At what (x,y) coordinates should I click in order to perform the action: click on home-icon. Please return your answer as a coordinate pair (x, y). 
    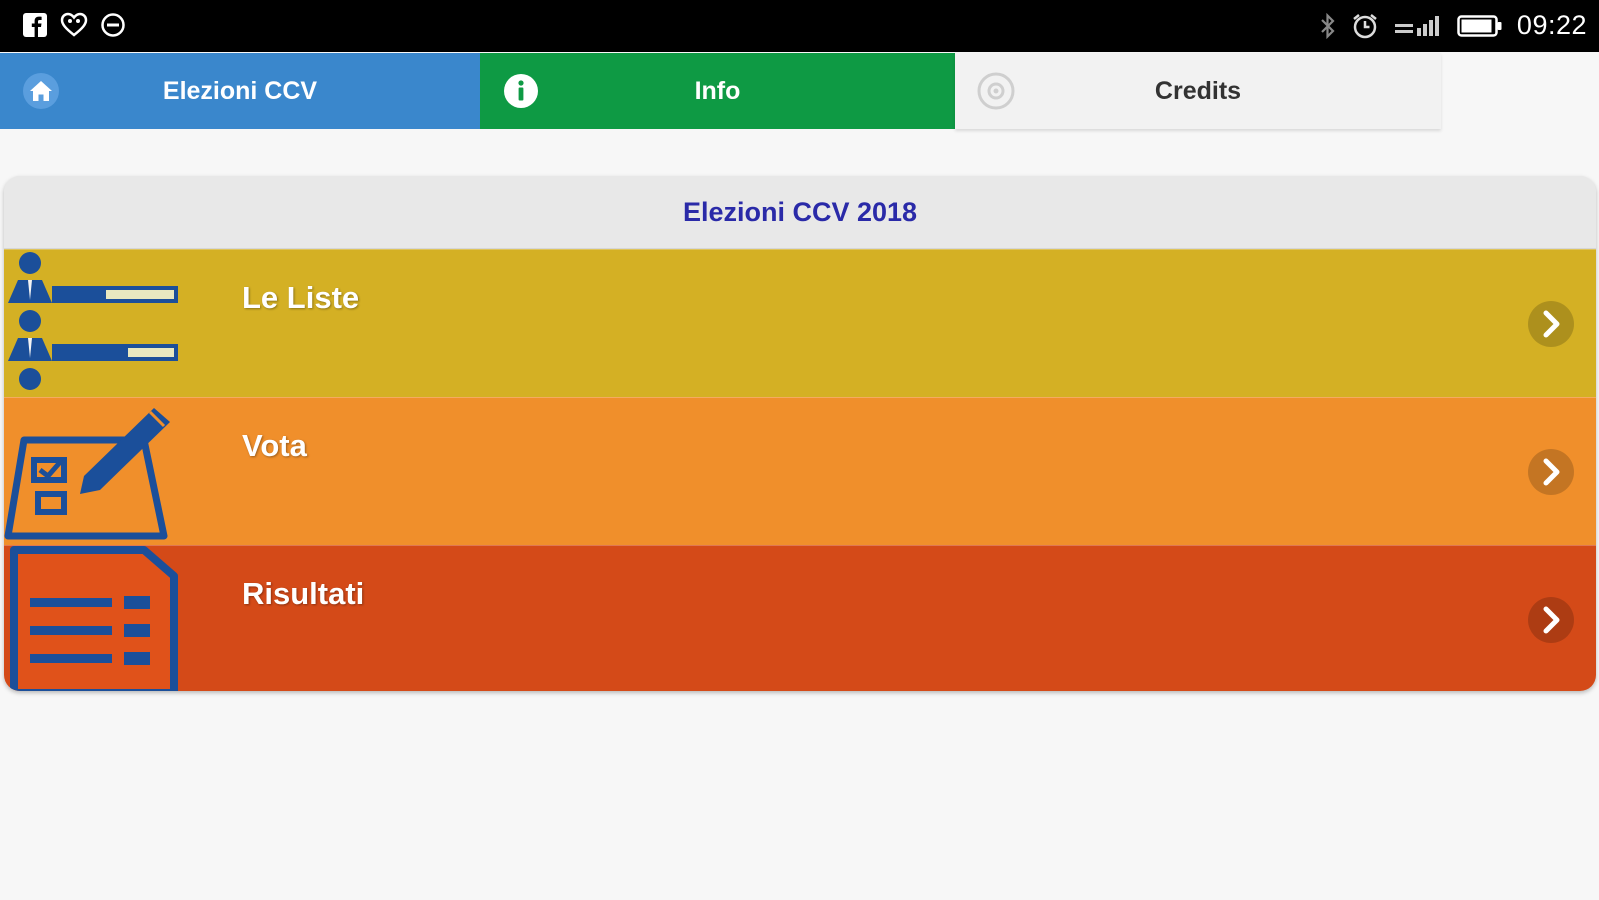
    Looking at the image, I should click on (41, 91).